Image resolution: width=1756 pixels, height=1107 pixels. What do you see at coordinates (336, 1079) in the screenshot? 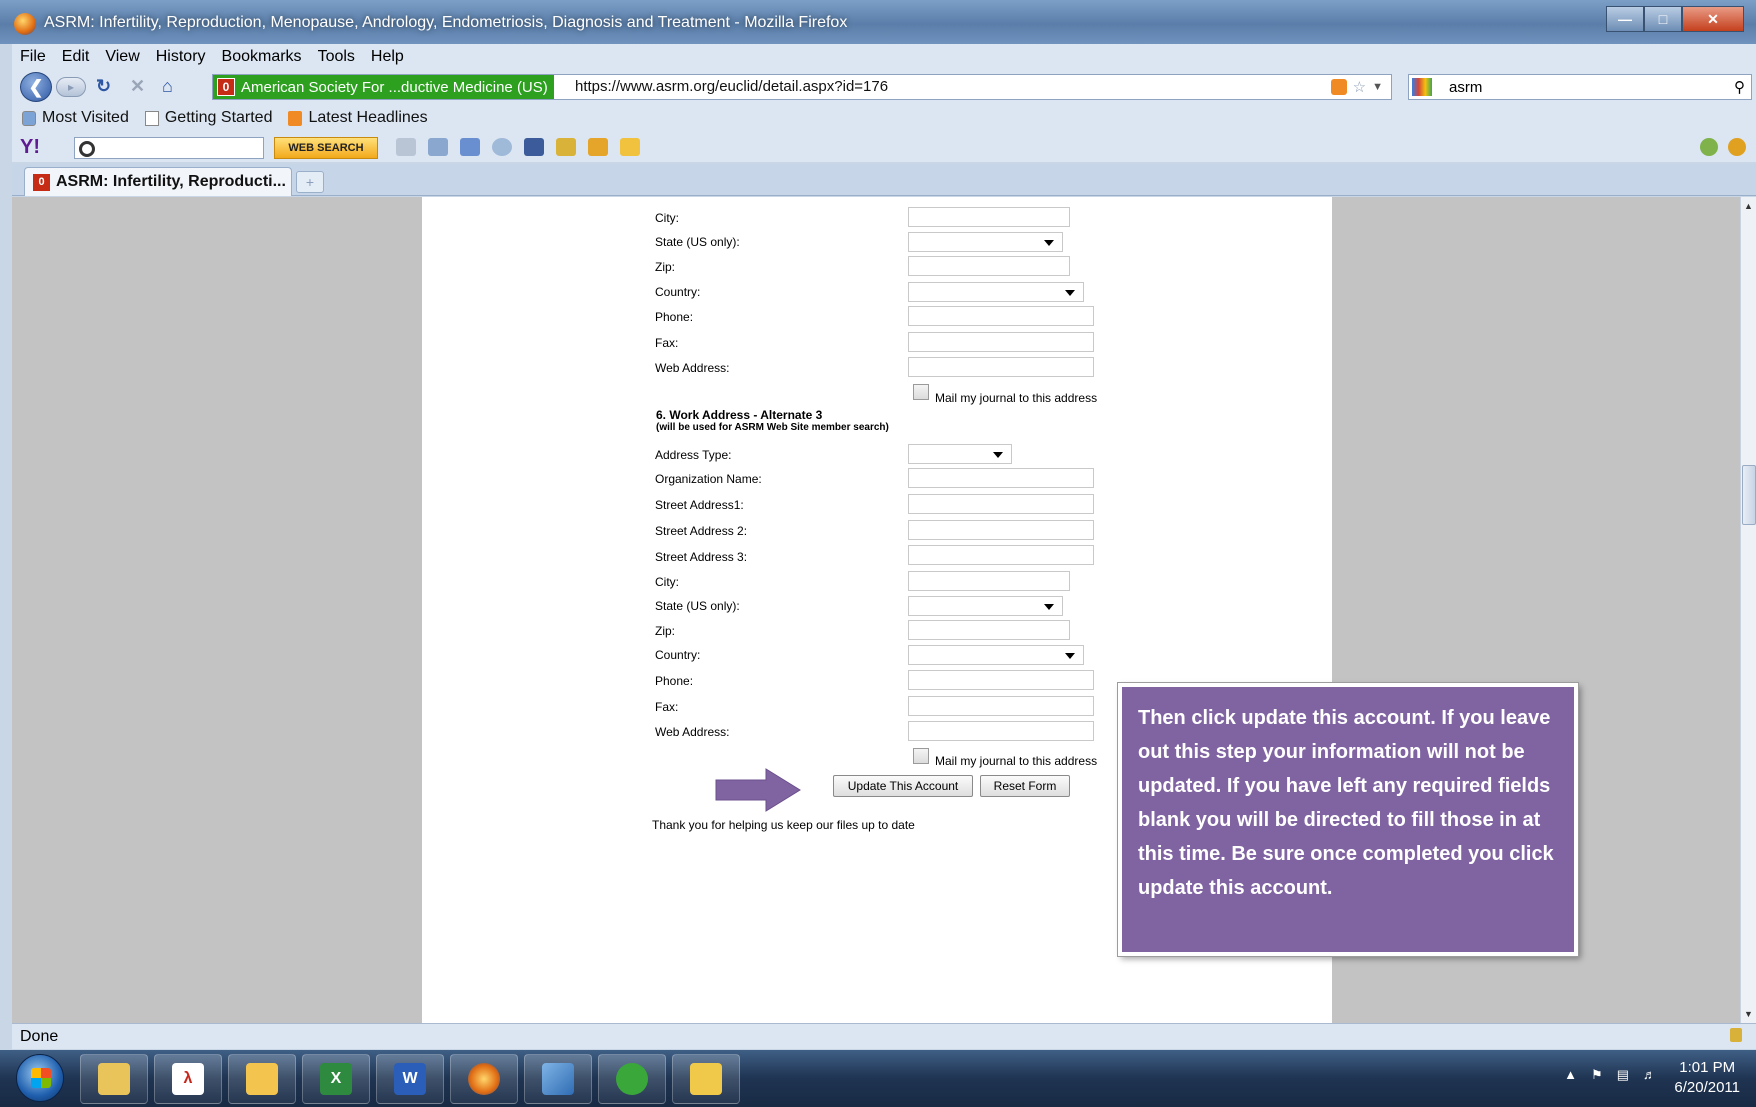
I see `taskbar-excel: X` at bounding box center [336, 1079].